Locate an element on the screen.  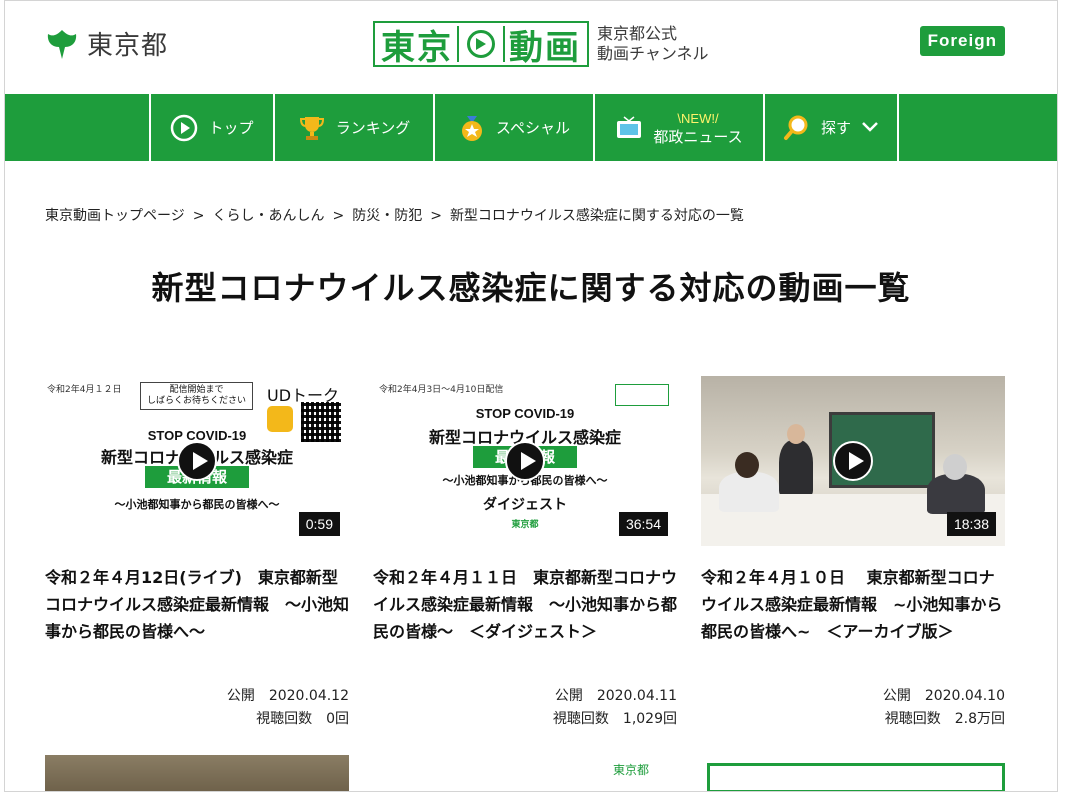
breadcrumb-item-bousai: 防災・防犯 is located at coordinates (387, 216).